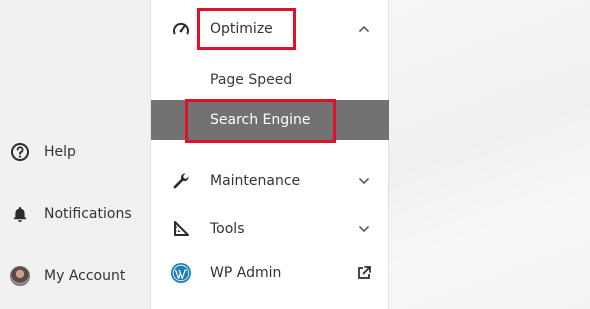 This screenshot has width=590, height=309. I want to click on my-account-label: My Account, so click(85, 276).